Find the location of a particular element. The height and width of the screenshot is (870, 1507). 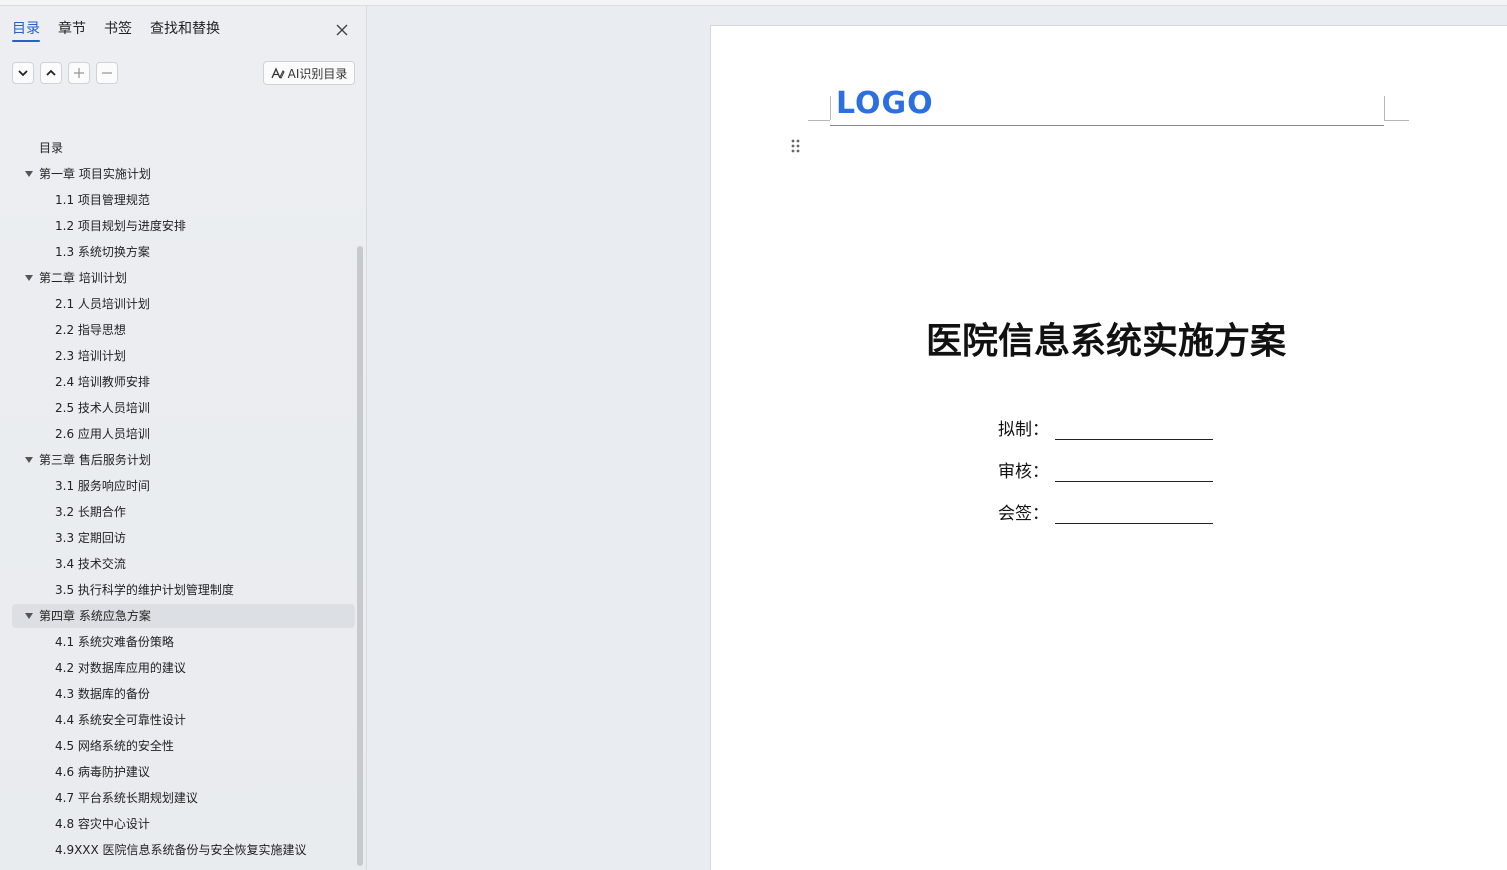

toc-item-label: 3.2 长期合作 is located at coordinates (90, 512).